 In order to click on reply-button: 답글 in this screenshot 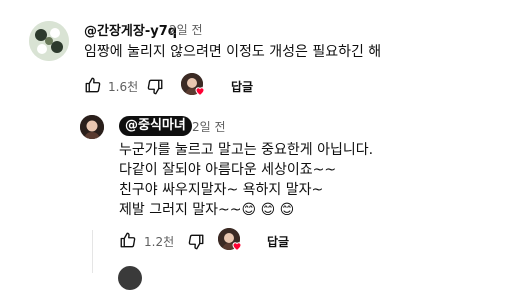, I will do `click(242, 86)`.